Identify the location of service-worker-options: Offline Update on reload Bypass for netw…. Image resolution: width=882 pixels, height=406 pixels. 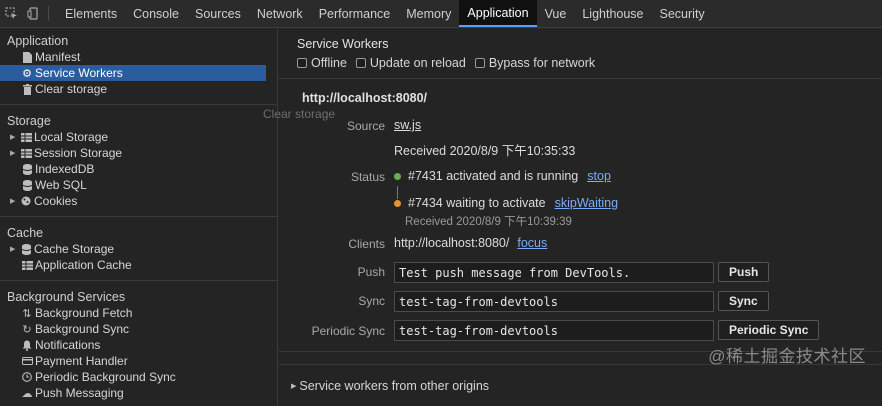
(446, 63).